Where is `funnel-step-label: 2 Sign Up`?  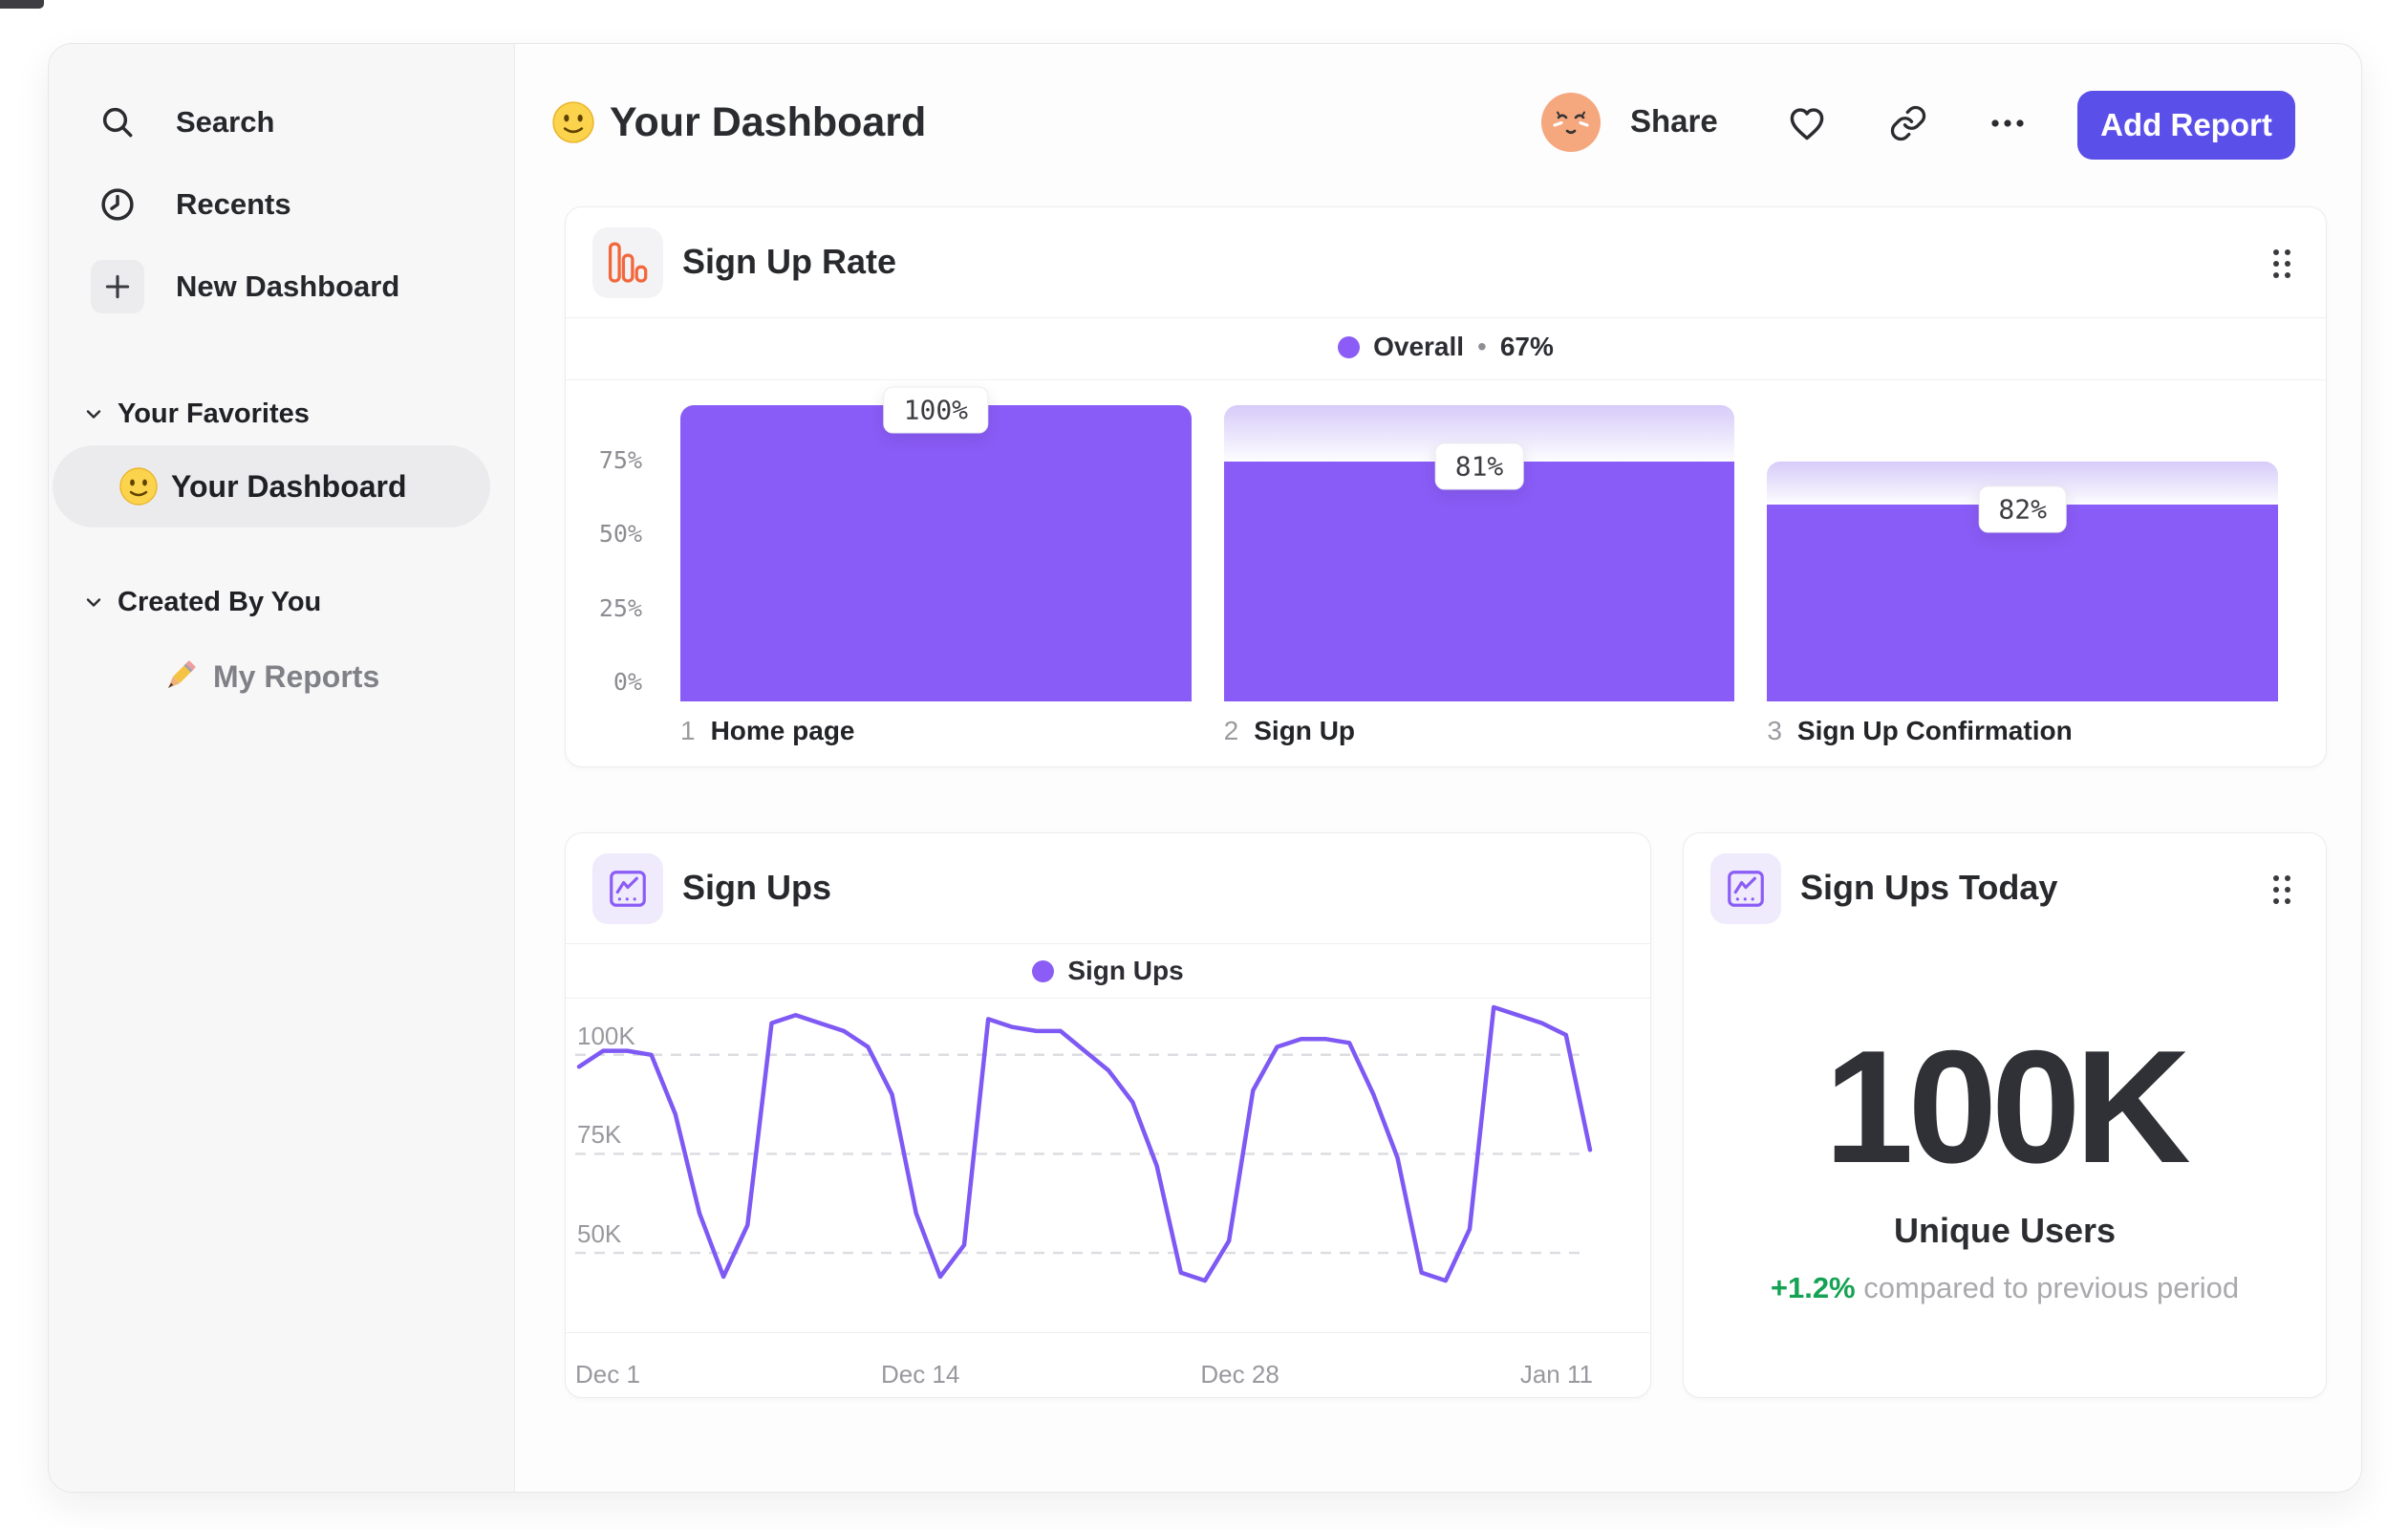 funnel-step-label: 2 Sign Up is located at coordinates (1479, 731).